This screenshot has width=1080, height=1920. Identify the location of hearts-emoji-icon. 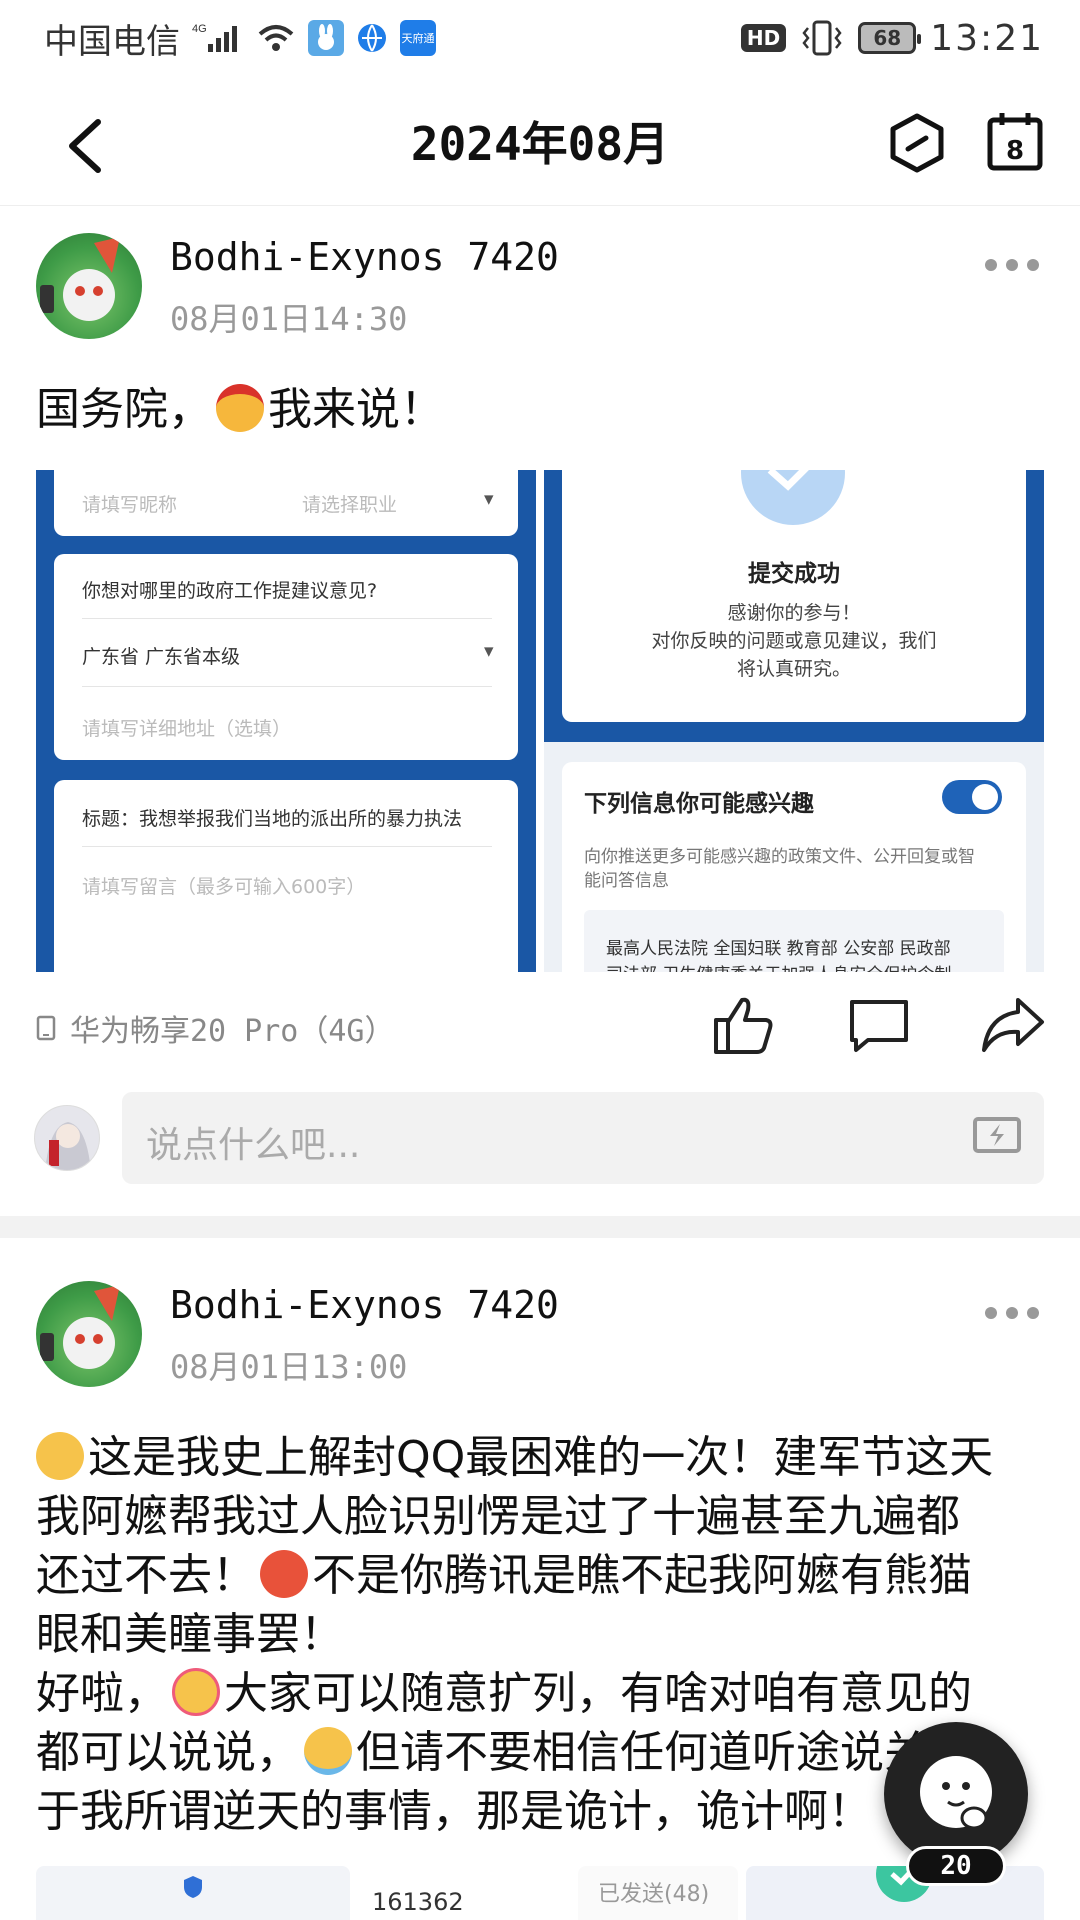
(196, 1692).